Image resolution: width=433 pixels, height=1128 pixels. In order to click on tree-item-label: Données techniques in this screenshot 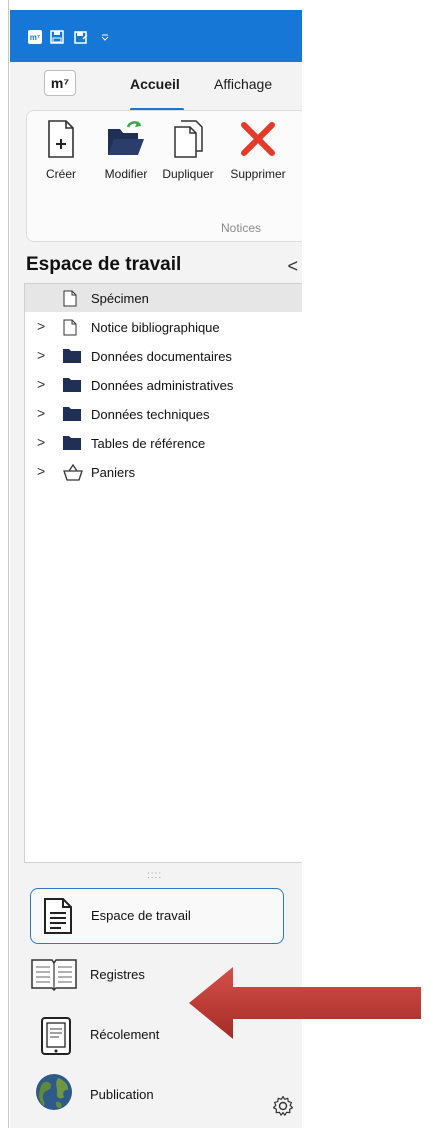, I will do `click(150, 414)`.